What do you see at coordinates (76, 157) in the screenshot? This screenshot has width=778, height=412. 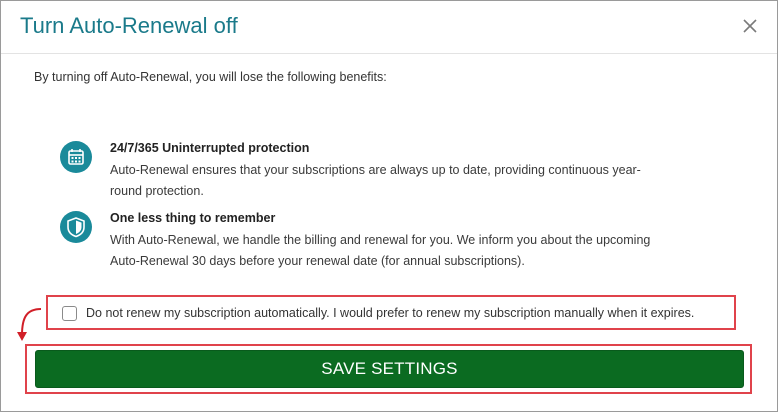 I see `calendar-icon` at bounding box center [76, 157].